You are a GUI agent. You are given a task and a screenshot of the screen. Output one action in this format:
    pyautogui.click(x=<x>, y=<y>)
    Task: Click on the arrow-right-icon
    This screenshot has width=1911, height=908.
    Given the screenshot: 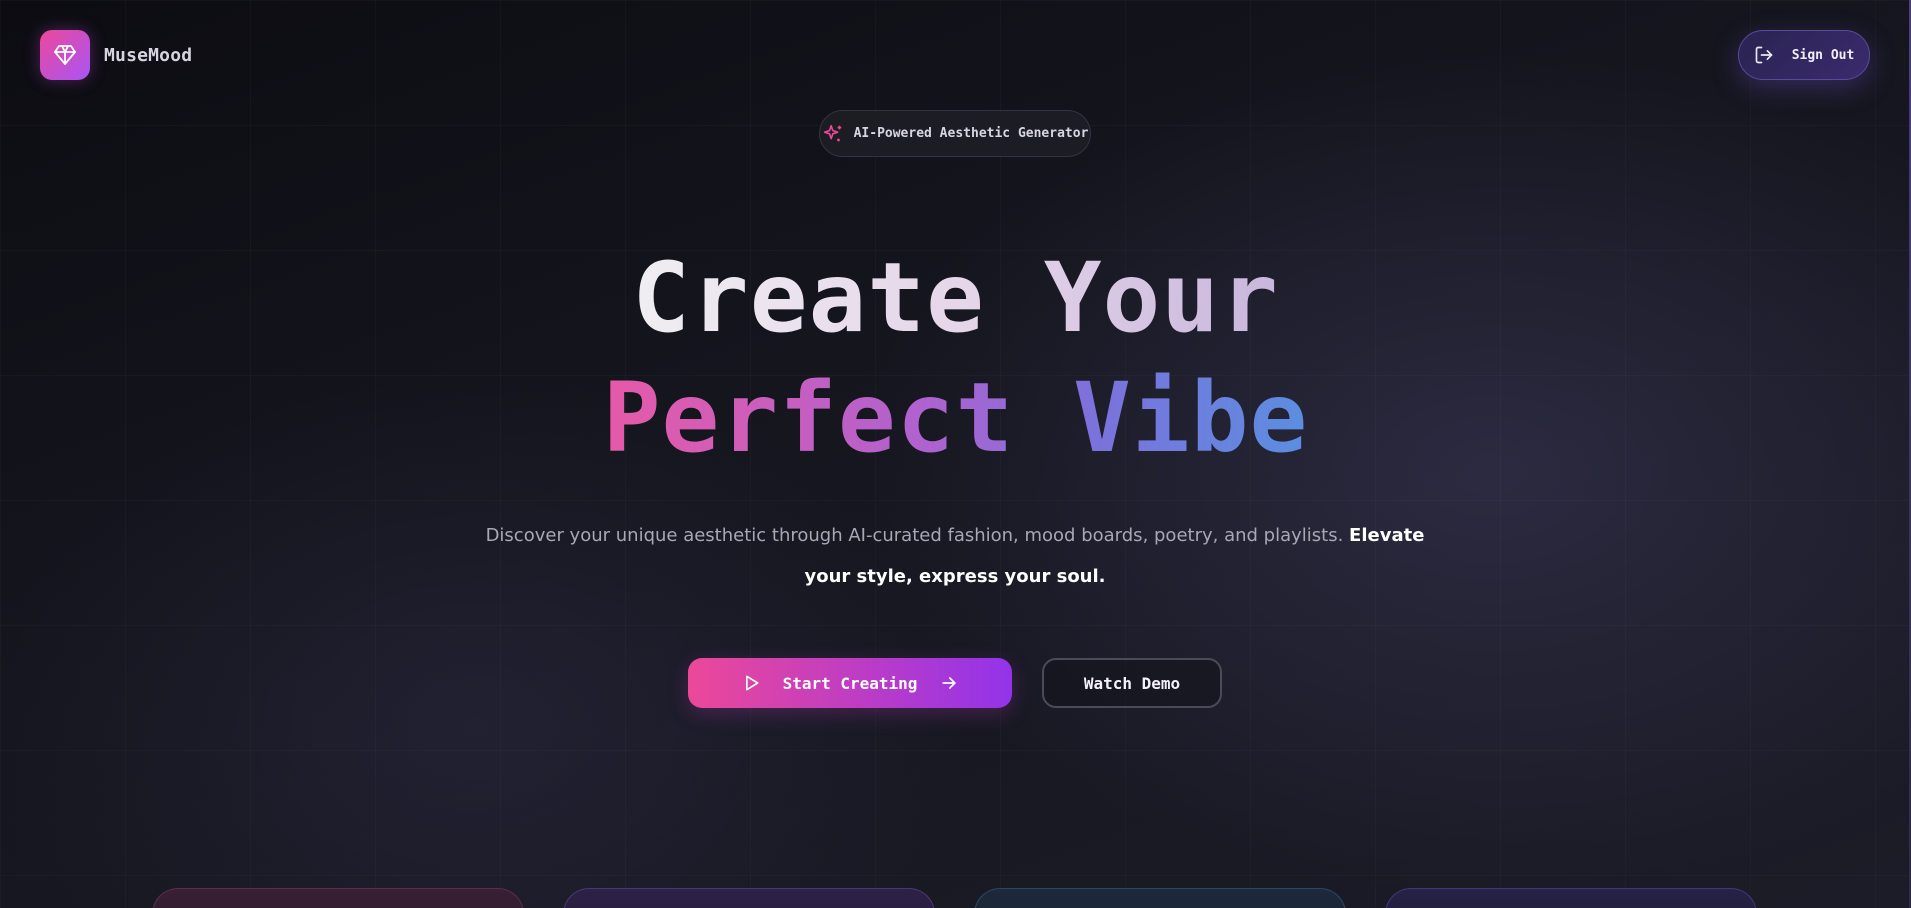 What is the action you would take?
    pyautogui.click(x=949, y=683)
    